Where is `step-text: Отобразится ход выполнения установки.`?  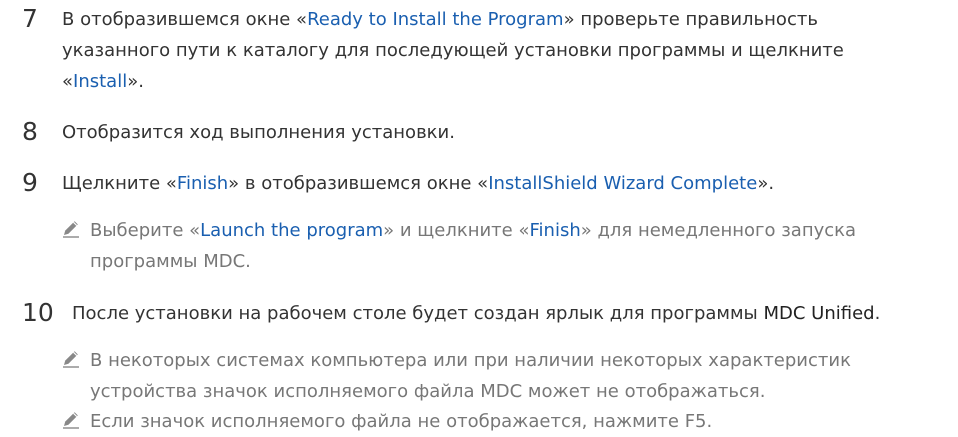 step-text: Отобразится ход выполнения установки. is located at coordinates (507, 132).